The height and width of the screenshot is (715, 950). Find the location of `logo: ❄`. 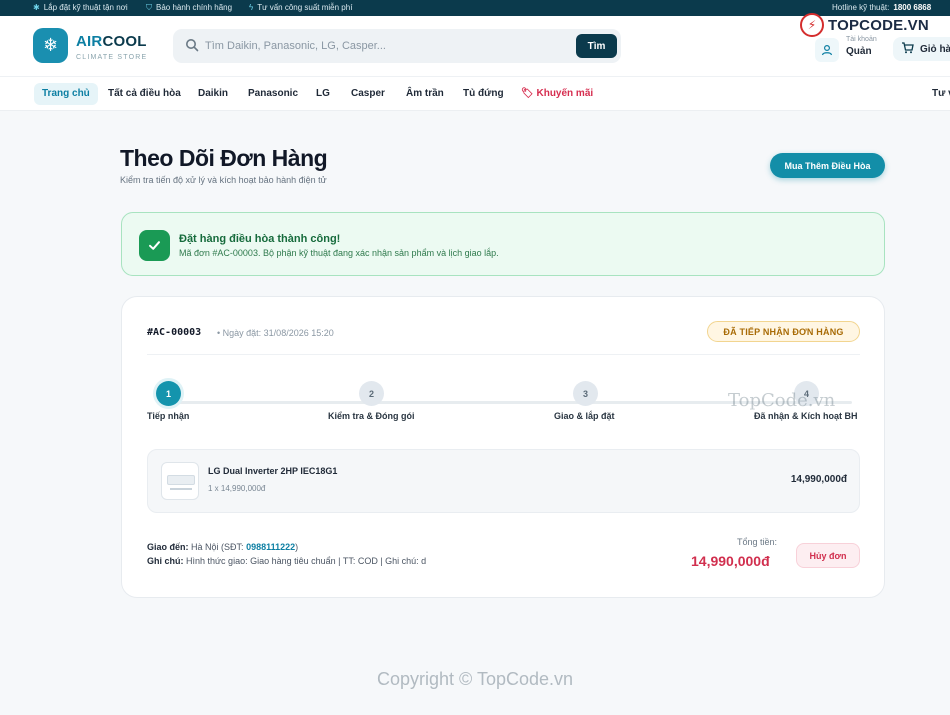

logo: ❄ is located at coordinates (50, 45).